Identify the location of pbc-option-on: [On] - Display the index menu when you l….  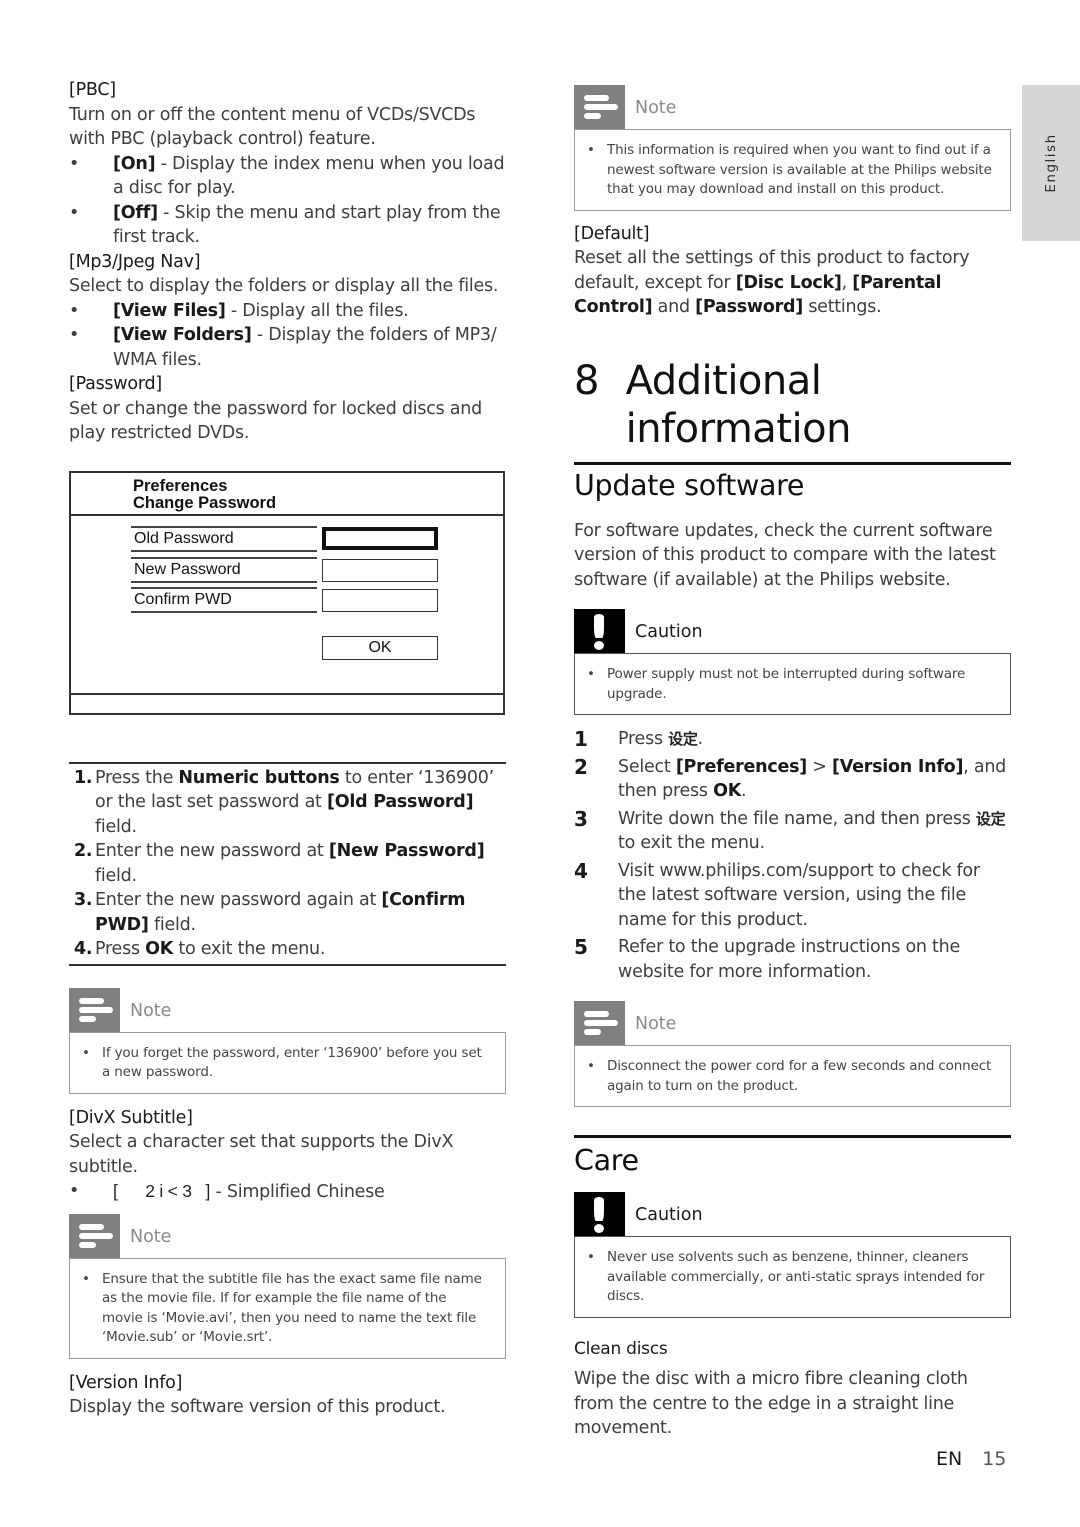
(287, 176).